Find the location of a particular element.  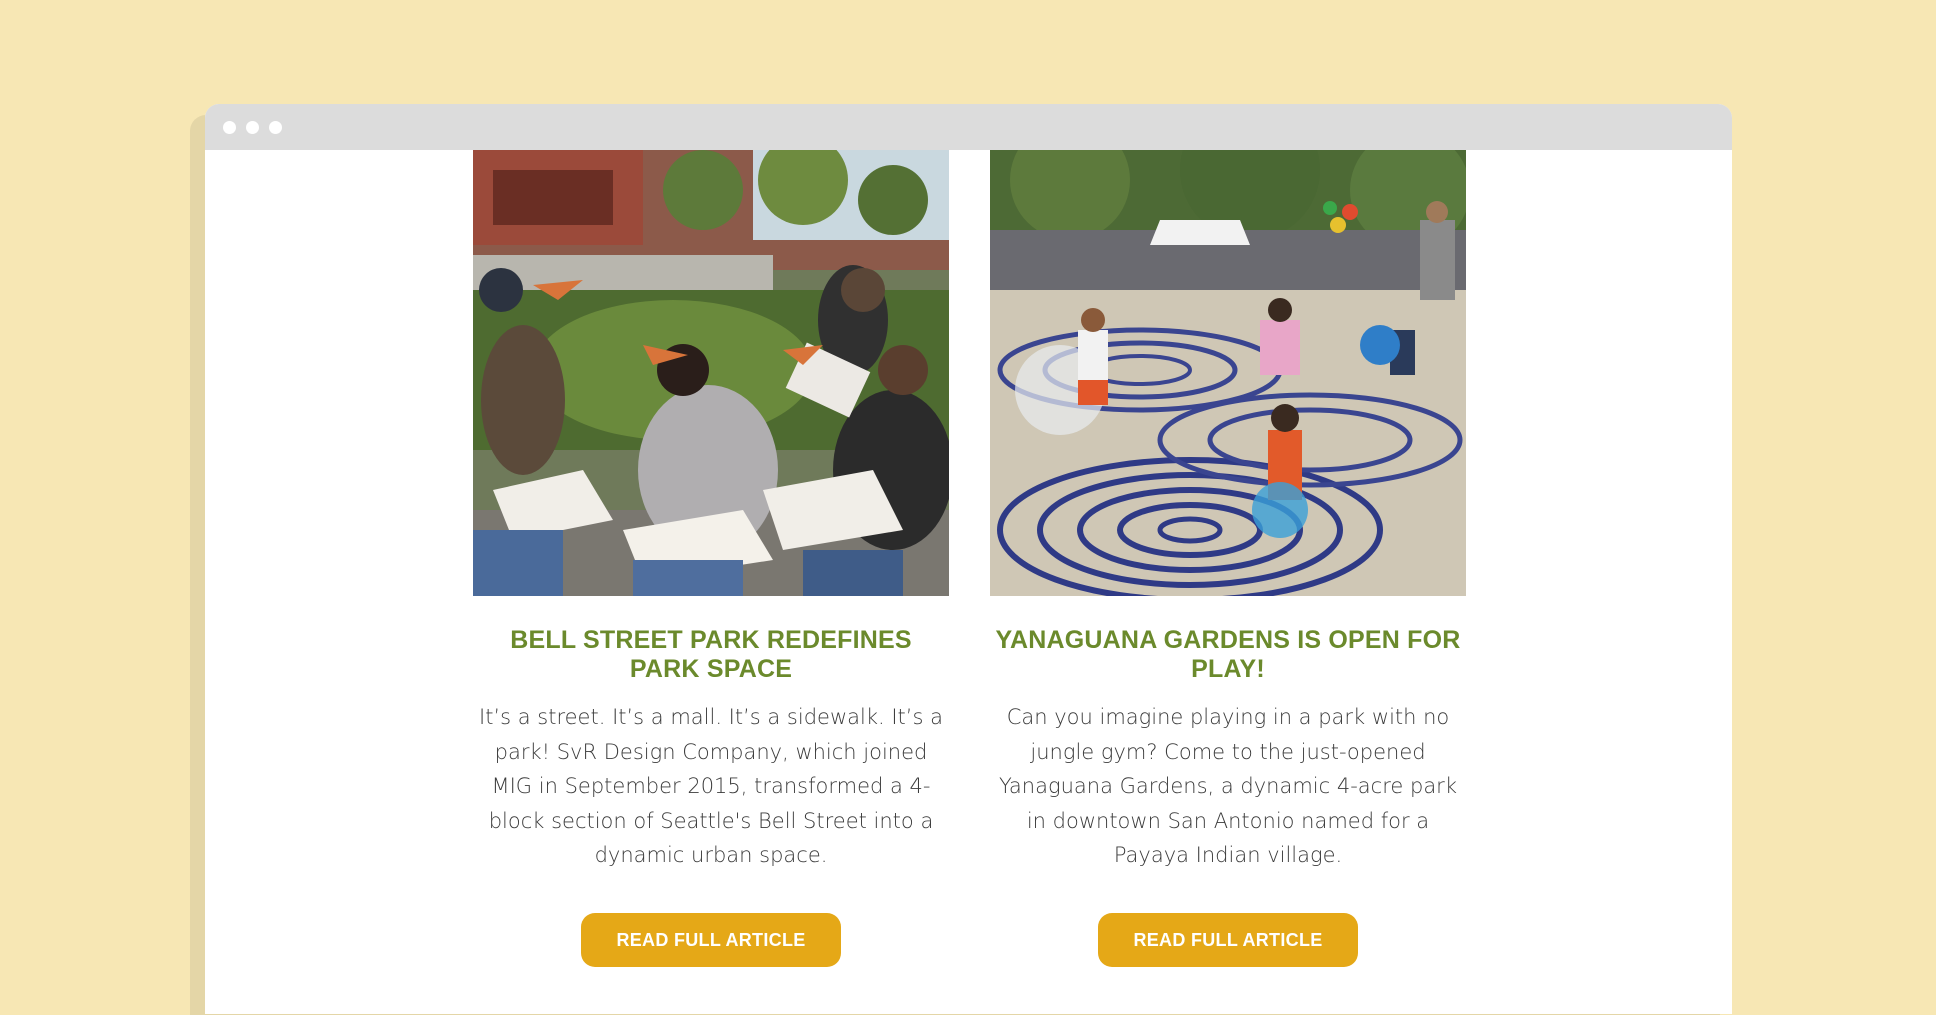

article-title: BELL STREET PARK REDEFINES PARK SPACE is located at coordinates (711, 654).